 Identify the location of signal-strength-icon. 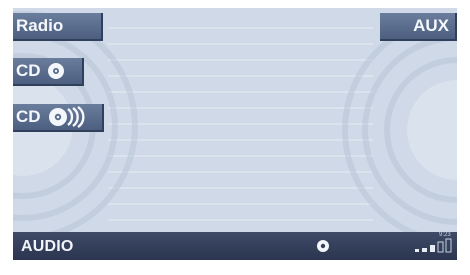
(433, 249).